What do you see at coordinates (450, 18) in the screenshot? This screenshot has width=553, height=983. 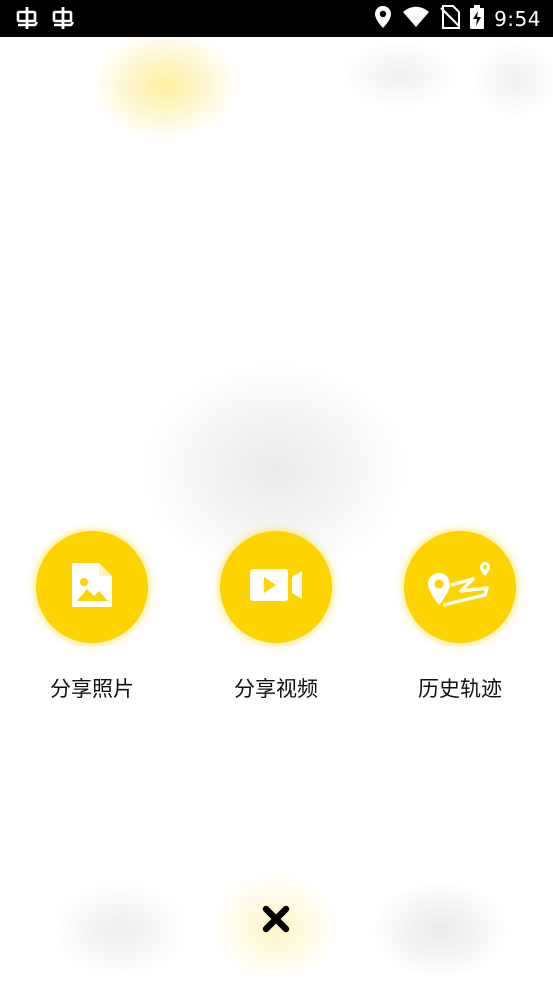 I see `no-sim-icon` at bounding box center [450, 18].